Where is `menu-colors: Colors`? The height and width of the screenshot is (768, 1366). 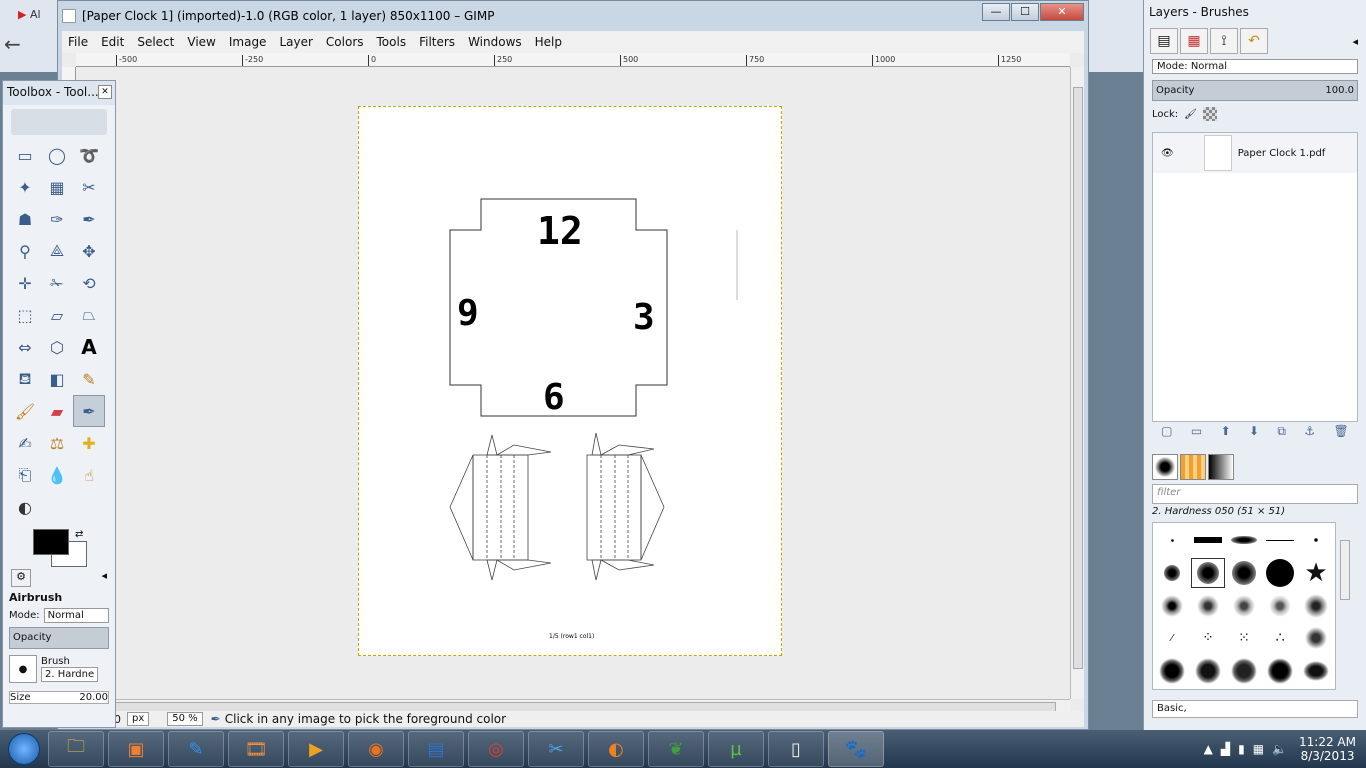 menu-colors: Colors is located at coordinates (345, 42).